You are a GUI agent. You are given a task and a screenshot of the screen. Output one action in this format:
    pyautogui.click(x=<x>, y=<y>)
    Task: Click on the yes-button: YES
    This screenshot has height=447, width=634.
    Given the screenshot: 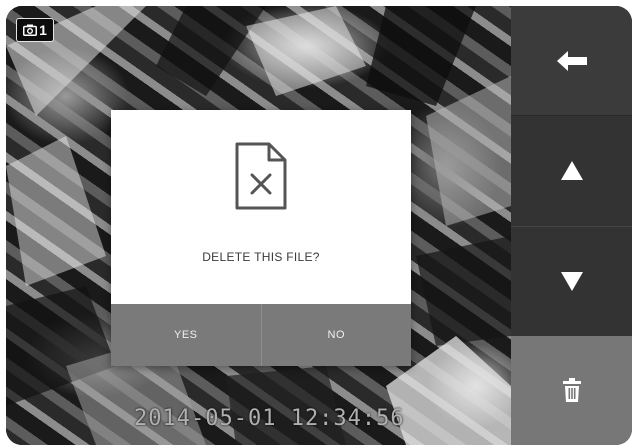 What is the action you would take?
    pyautogui.click(x=186, y=335)
    